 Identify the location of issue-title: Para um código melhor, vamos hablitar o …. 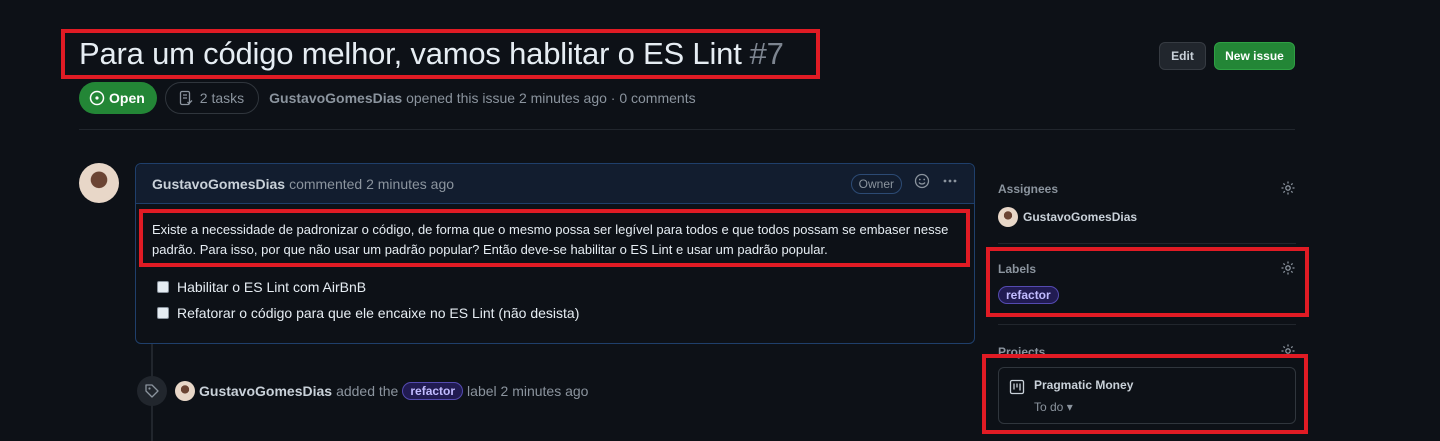
(431, 53).